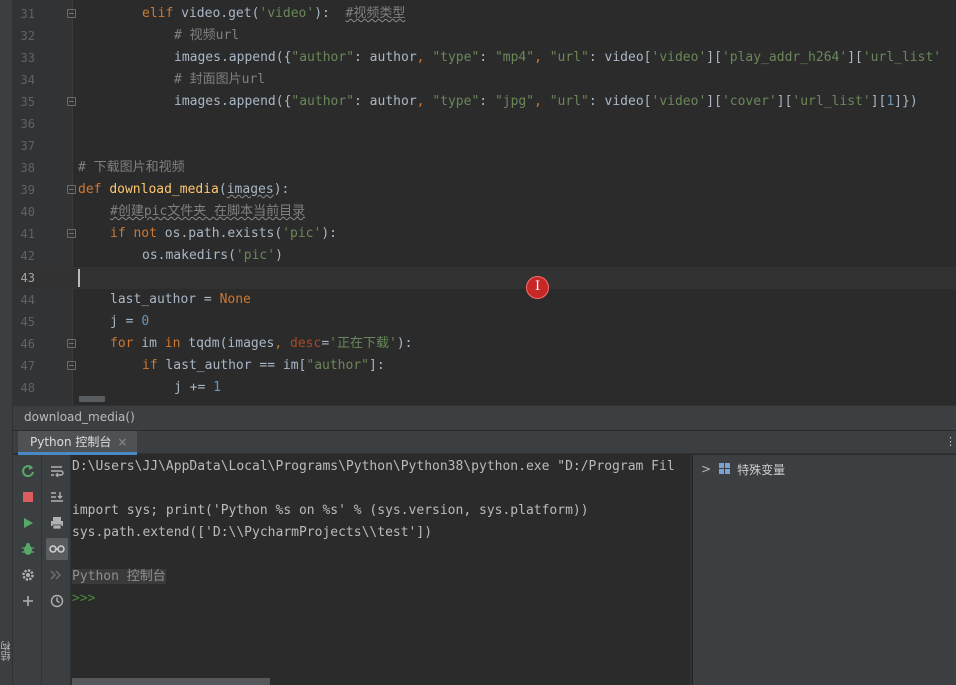  What do you see at coordinates (28, 575) in the screenshot?
I see `settings-icon` at bounding box center [28, 575].